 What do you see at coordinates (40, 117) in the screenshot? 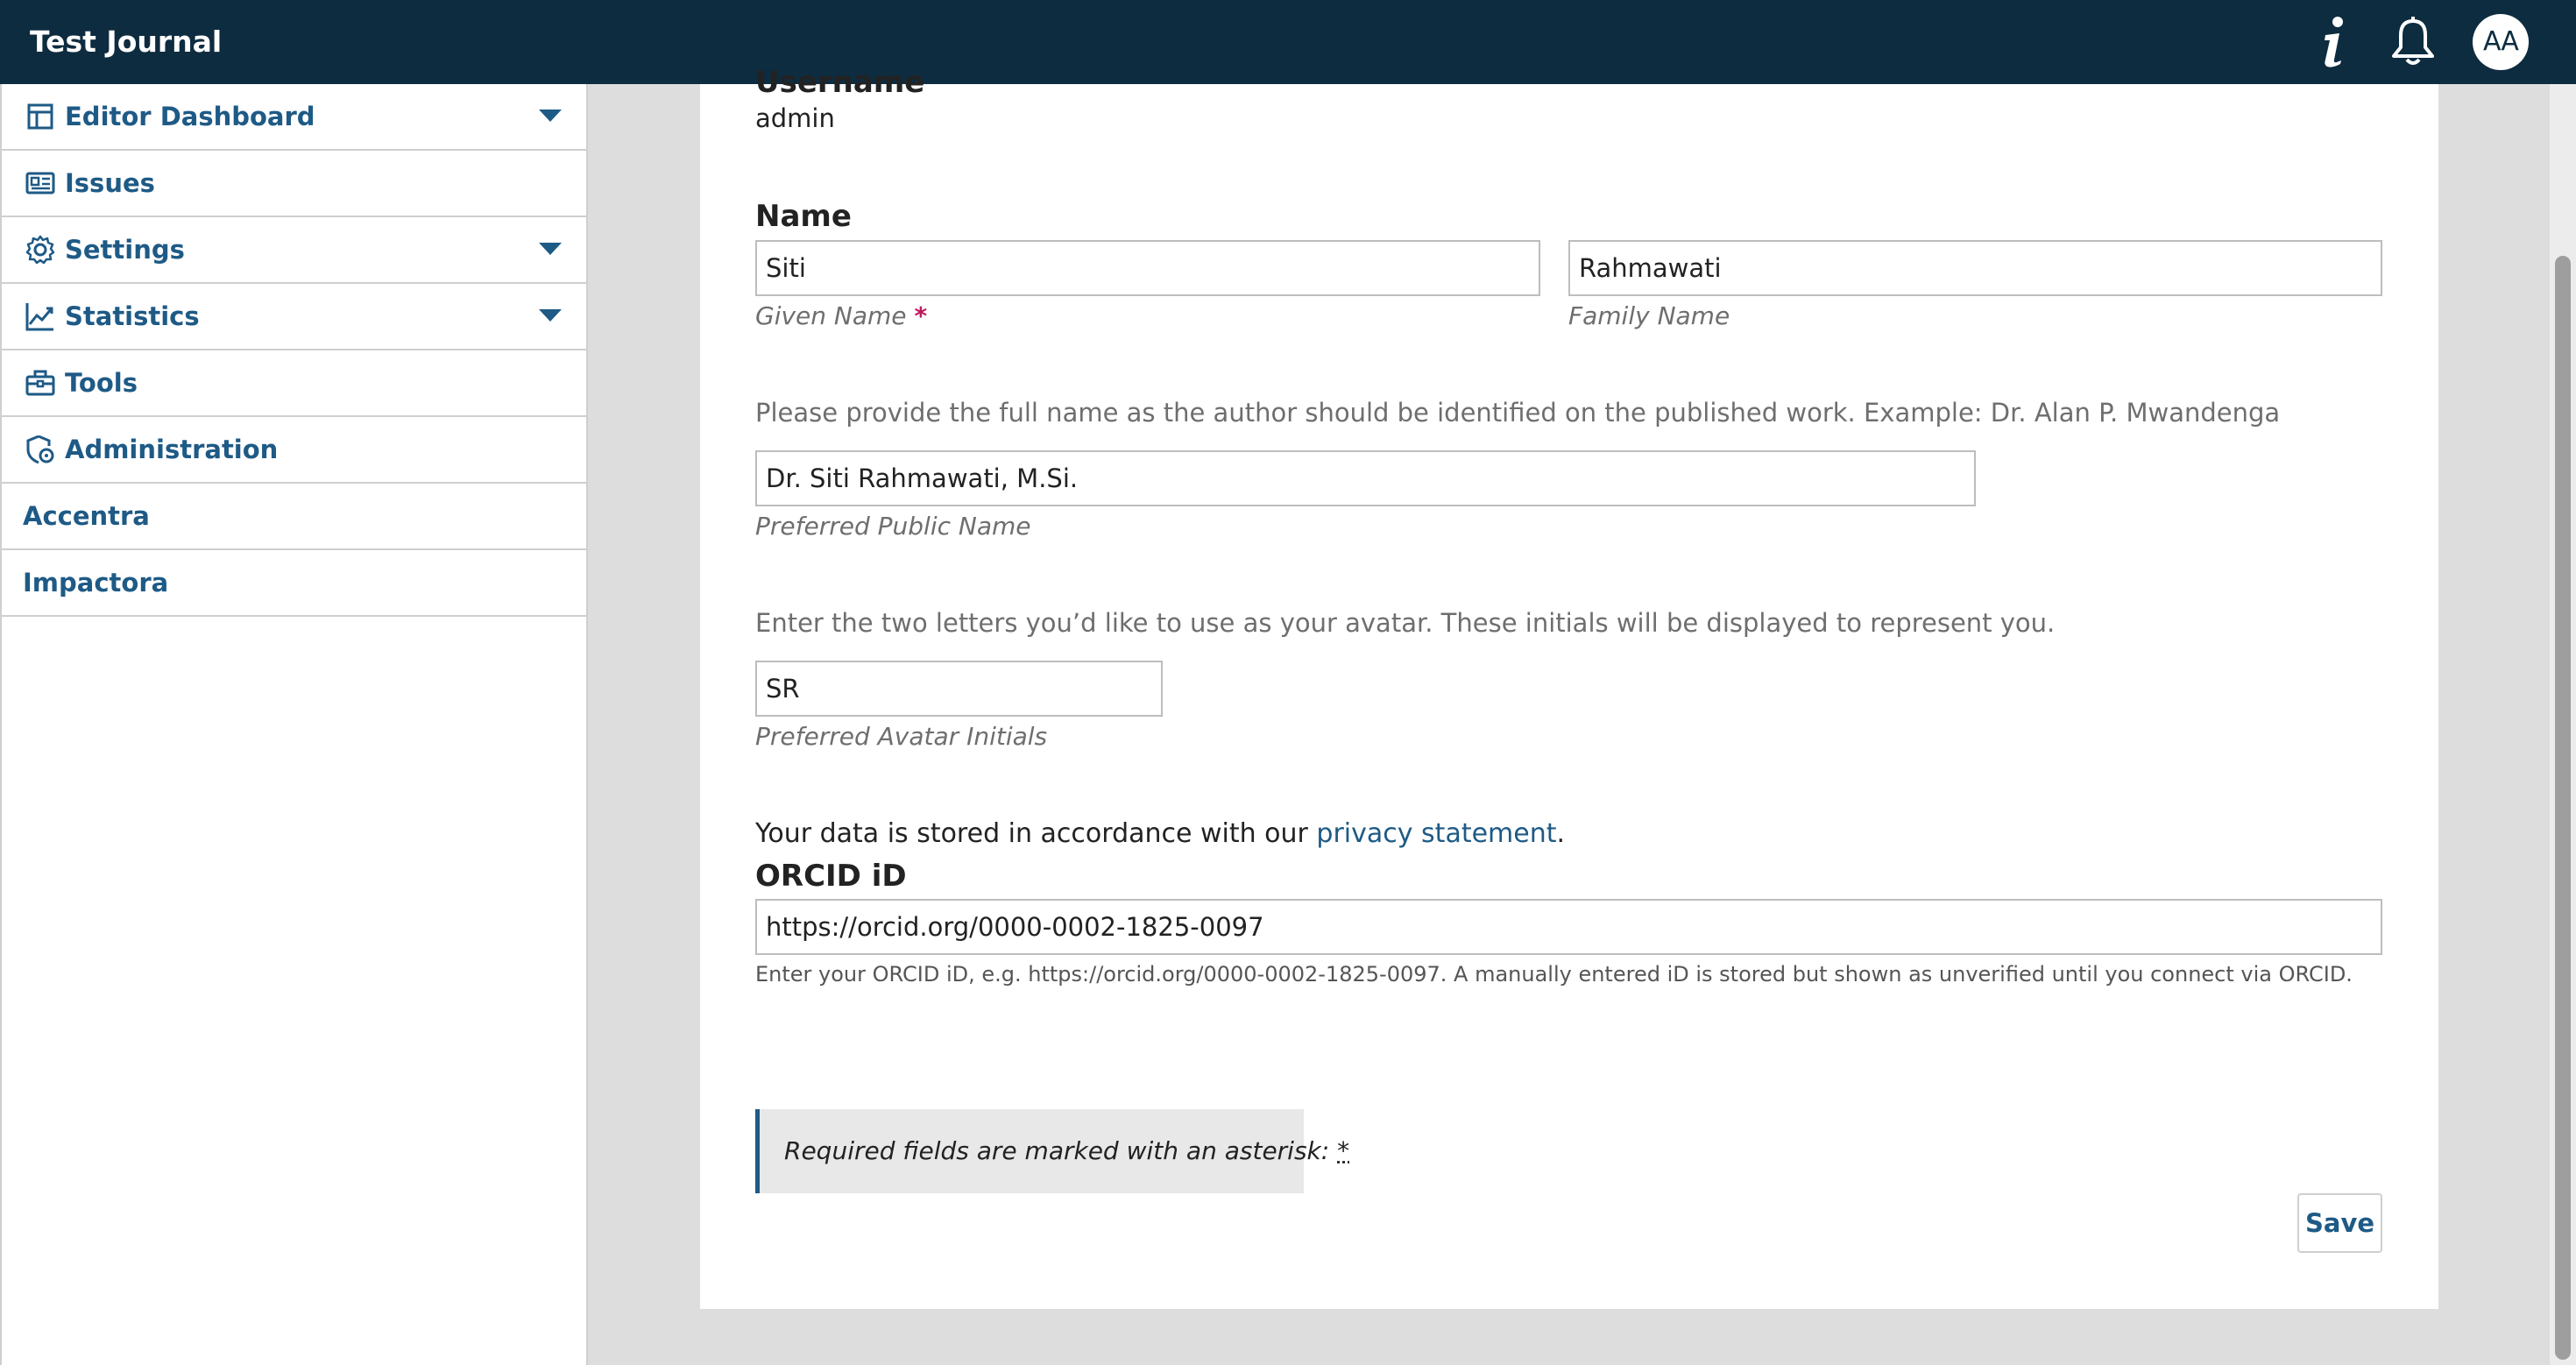
I see `dashboard-icon` at bounding box center [40, 117].